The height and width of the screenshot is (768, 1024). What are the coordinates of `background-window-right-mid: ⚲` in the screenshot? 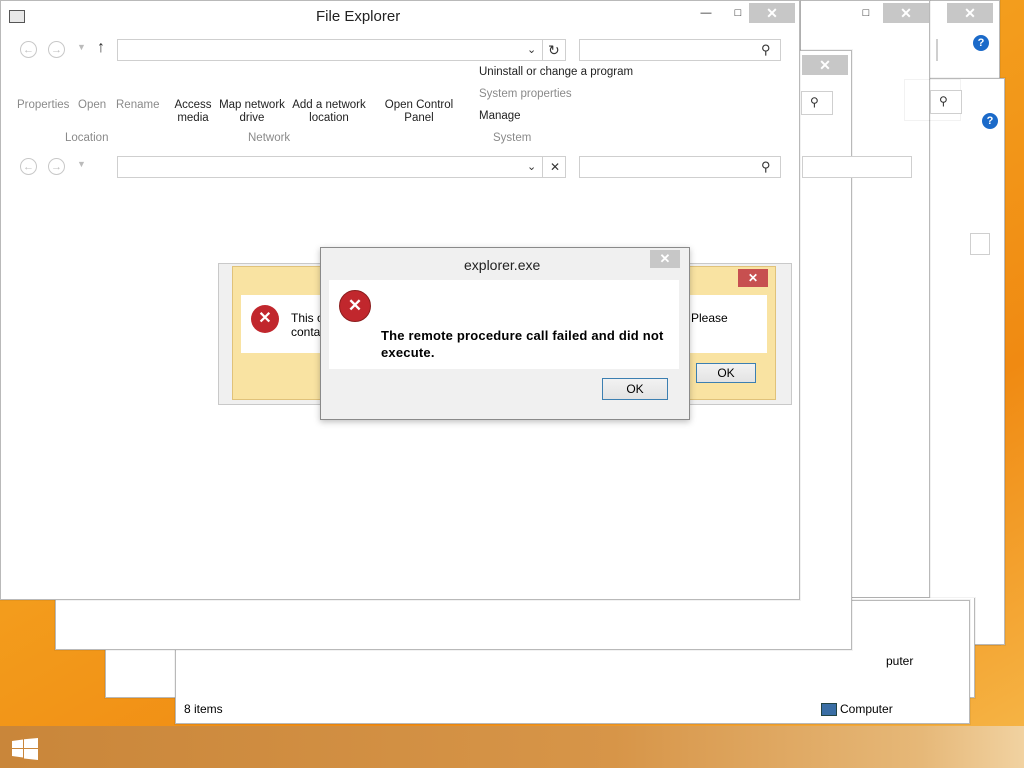 It's located at (933, 100).